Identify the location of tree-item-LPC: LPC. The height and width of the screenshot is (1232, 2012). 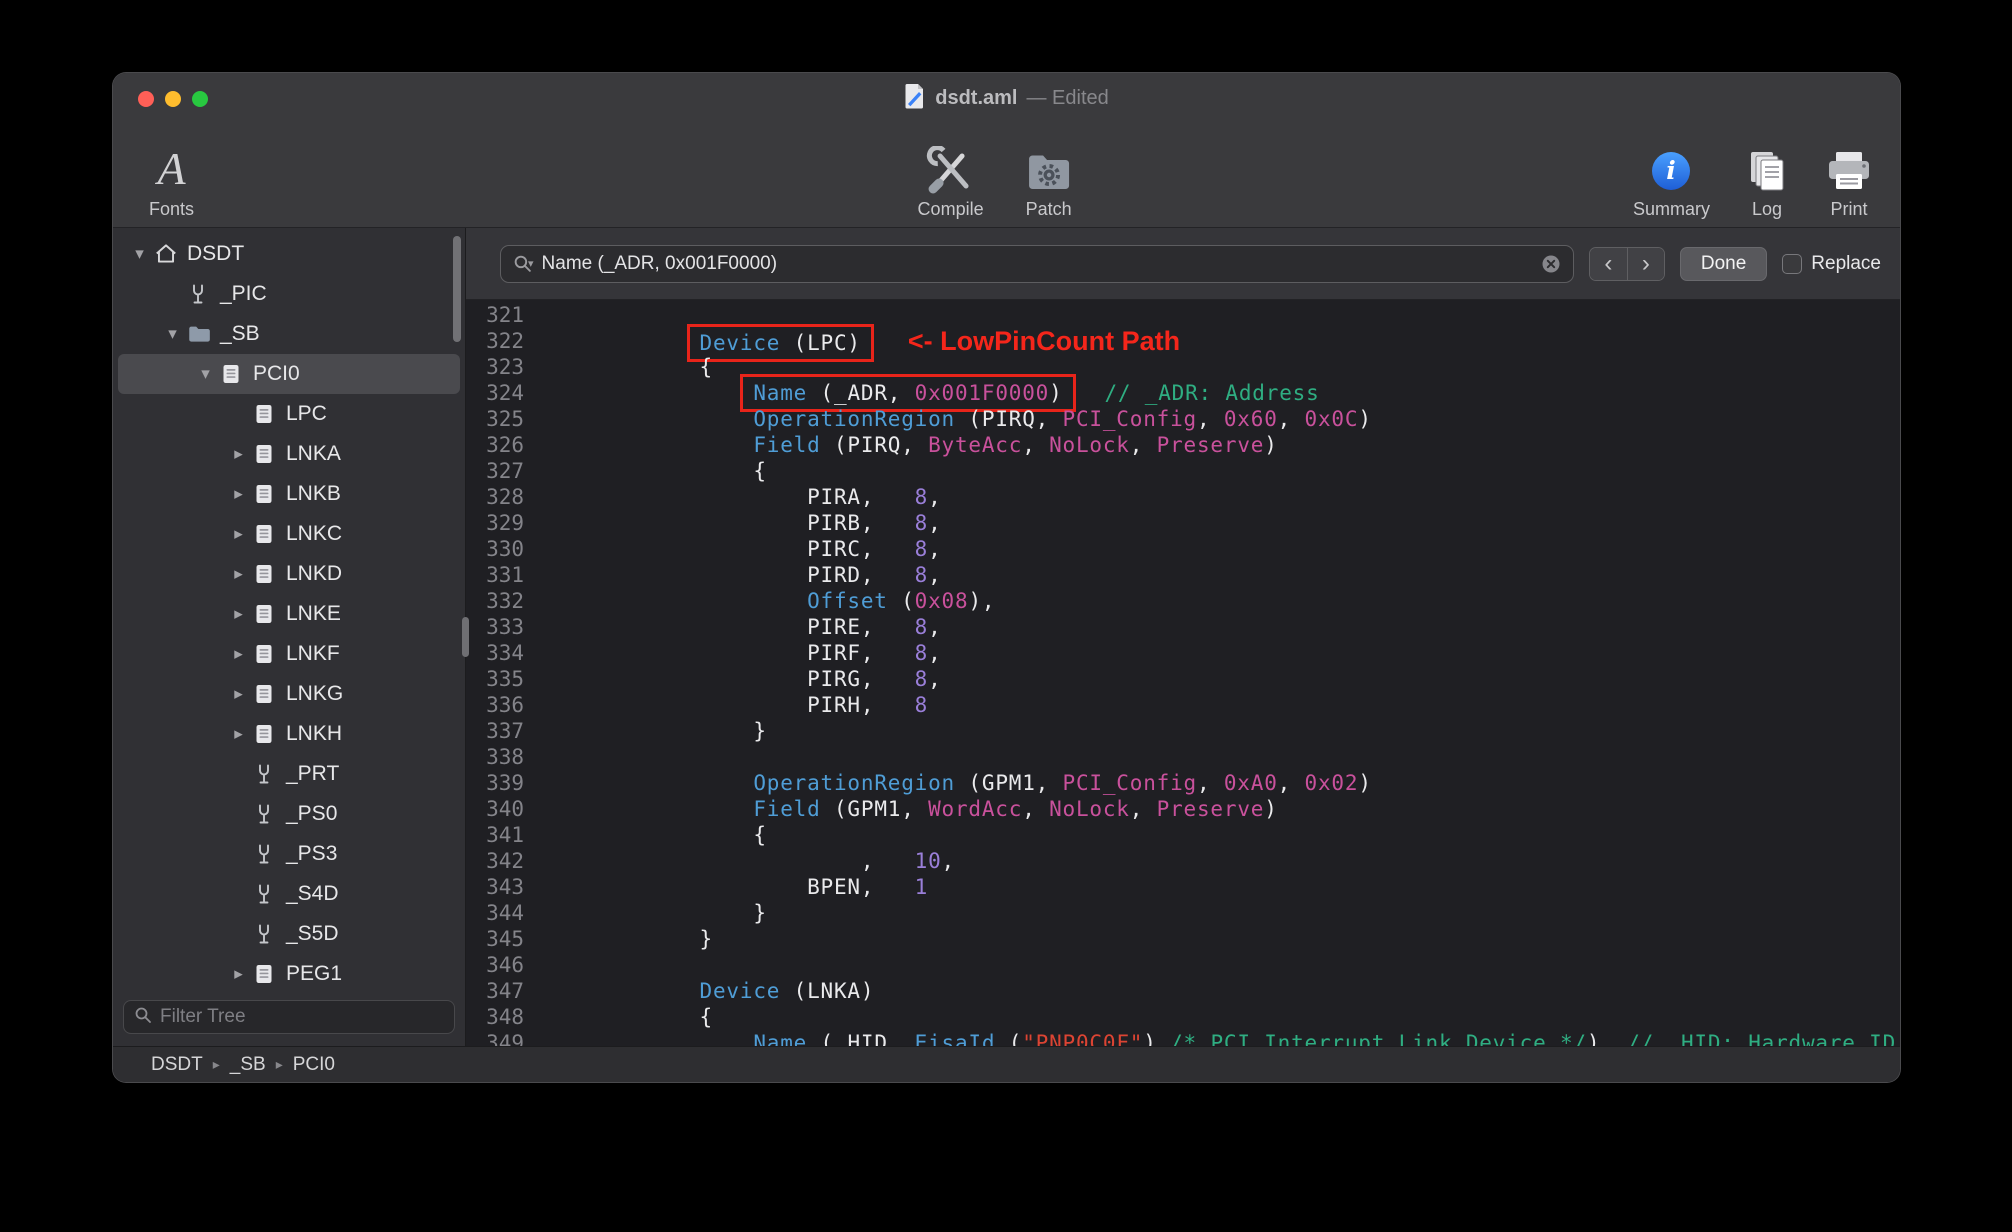
(289, 414).